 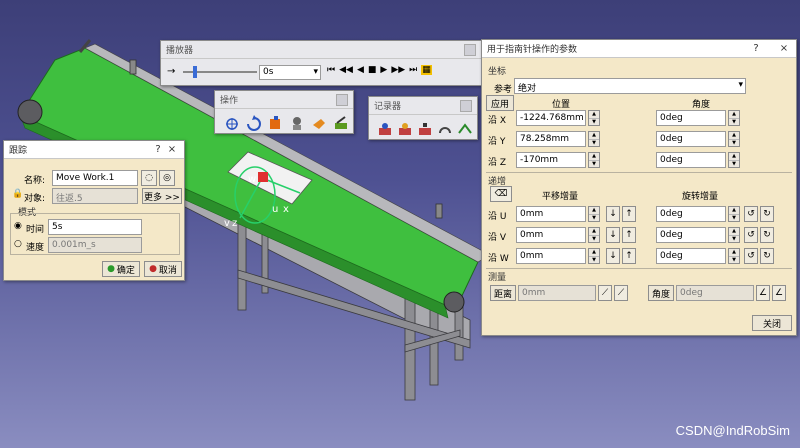 I want to click on step-back-icon: ◀◀, so click(x=346, y=70).